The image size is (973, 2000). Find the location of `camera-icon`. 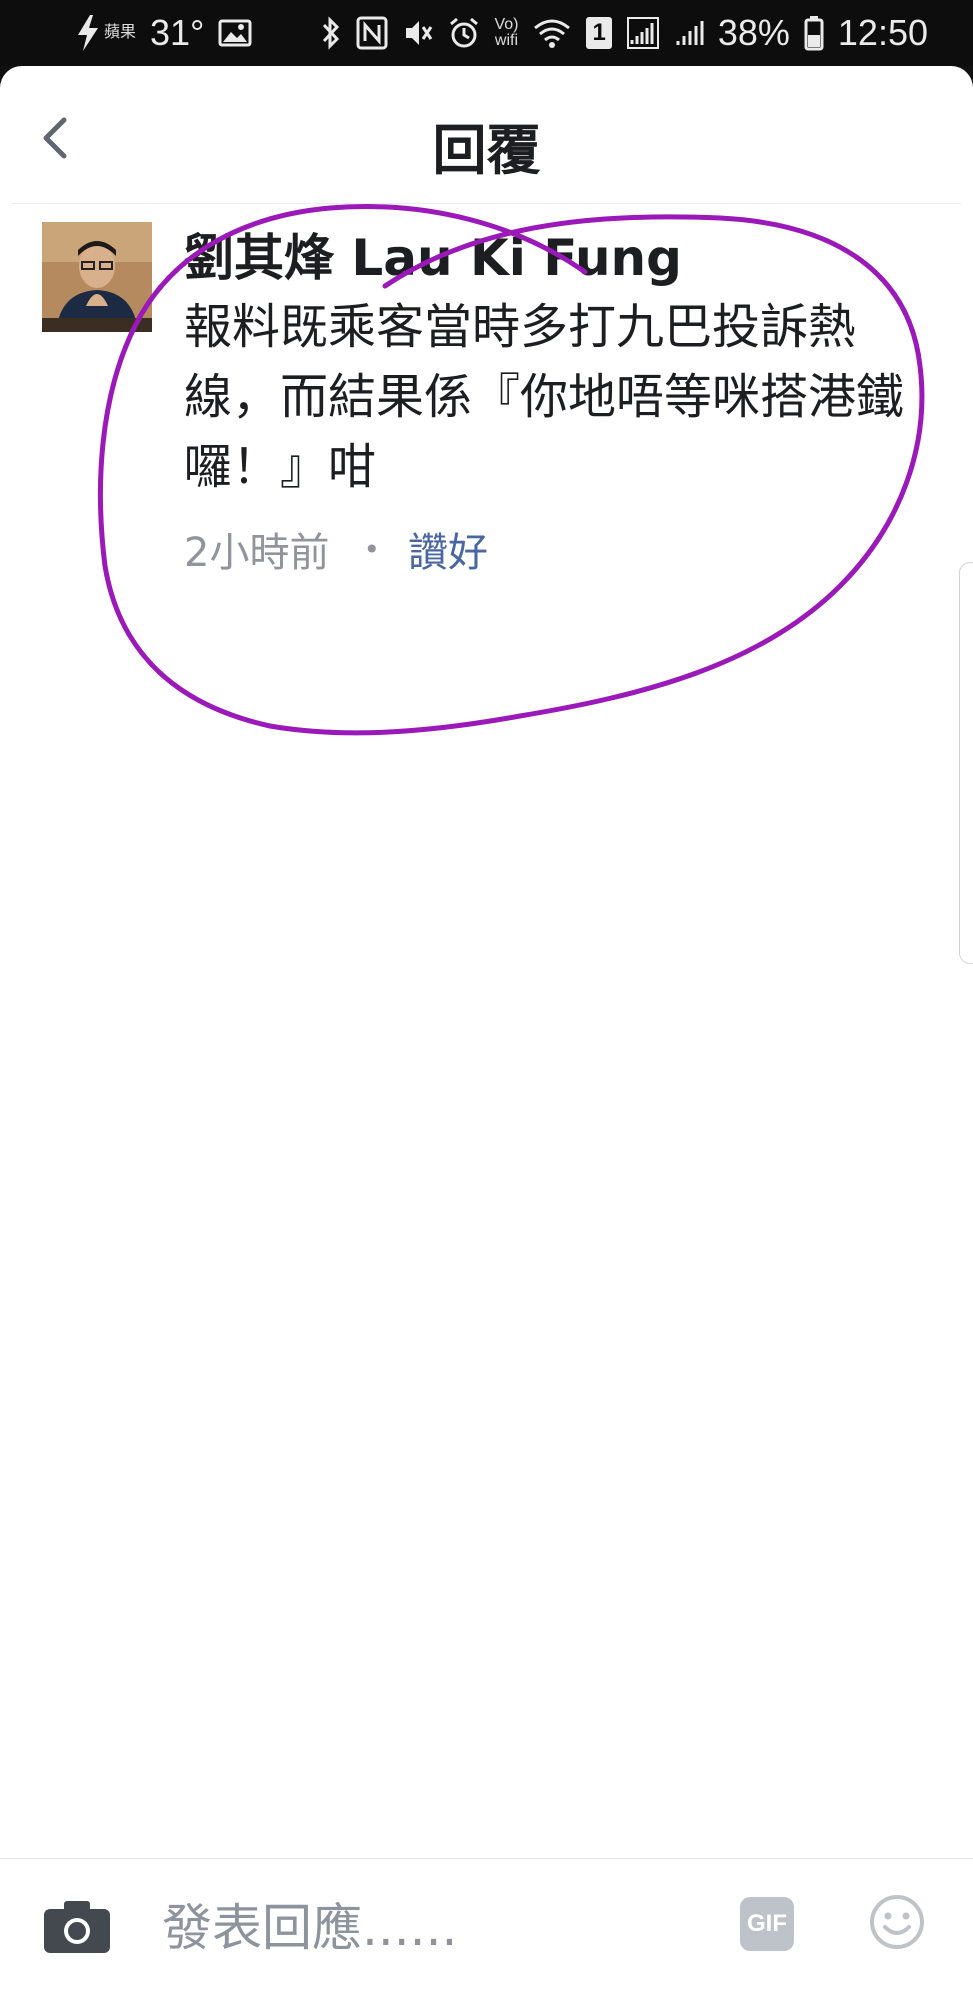

camera-icon is located at coordinates (77, 1927).